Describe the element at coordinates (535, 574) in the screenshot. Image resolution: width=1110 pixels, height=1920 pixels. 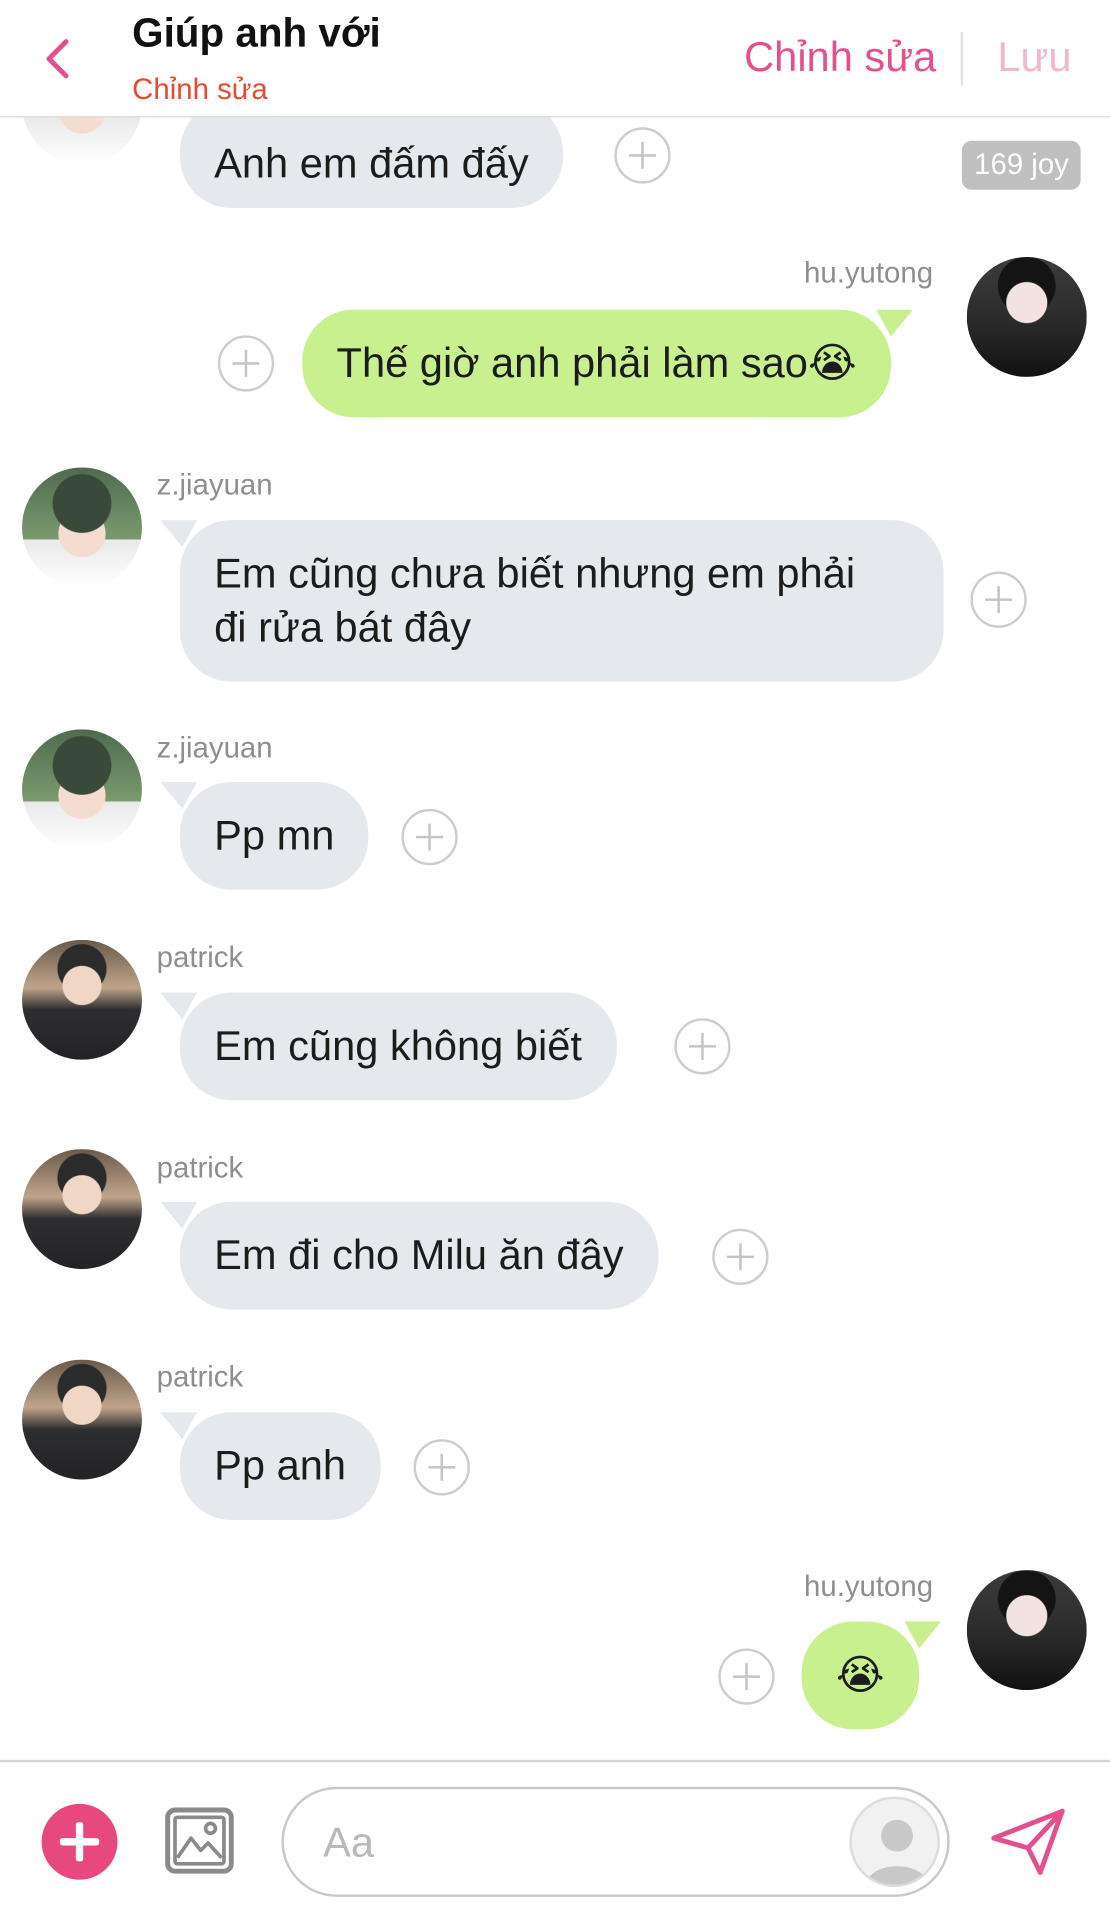
I see `message-text-line: Em cũng chưa biết nhưng em phải` at that location.